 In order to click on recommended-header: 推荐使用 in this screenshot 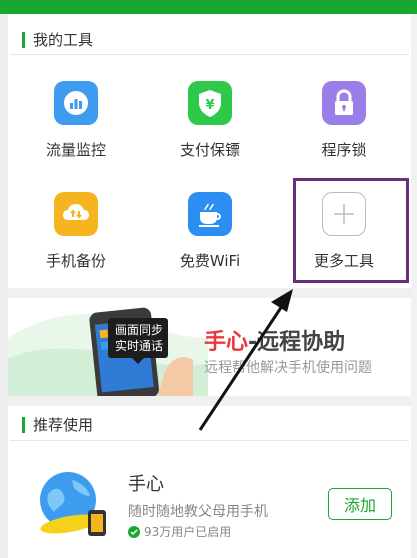, I will do `click(57, 424)`.